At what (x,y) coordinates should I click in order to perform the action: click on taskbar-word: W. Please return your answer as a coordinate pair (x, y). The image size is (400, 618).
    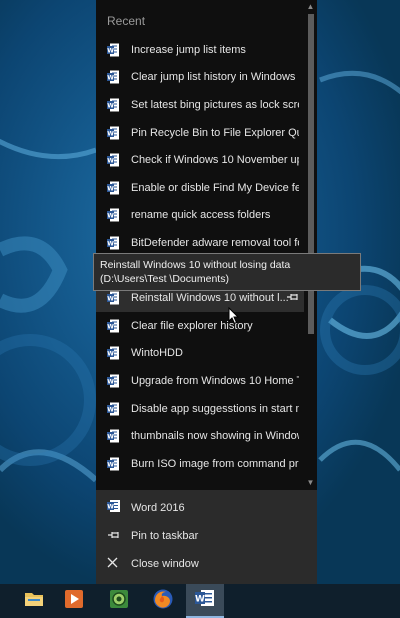
    Looking at the image, I should click on (205, 601).